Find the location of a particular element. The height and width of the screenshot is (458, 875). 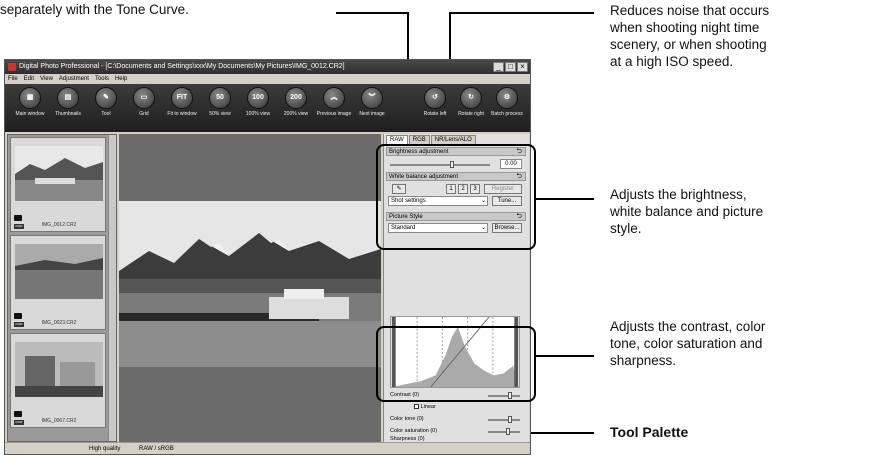

next-image-button: ︾ Next image is located at coordinates (372, 102).